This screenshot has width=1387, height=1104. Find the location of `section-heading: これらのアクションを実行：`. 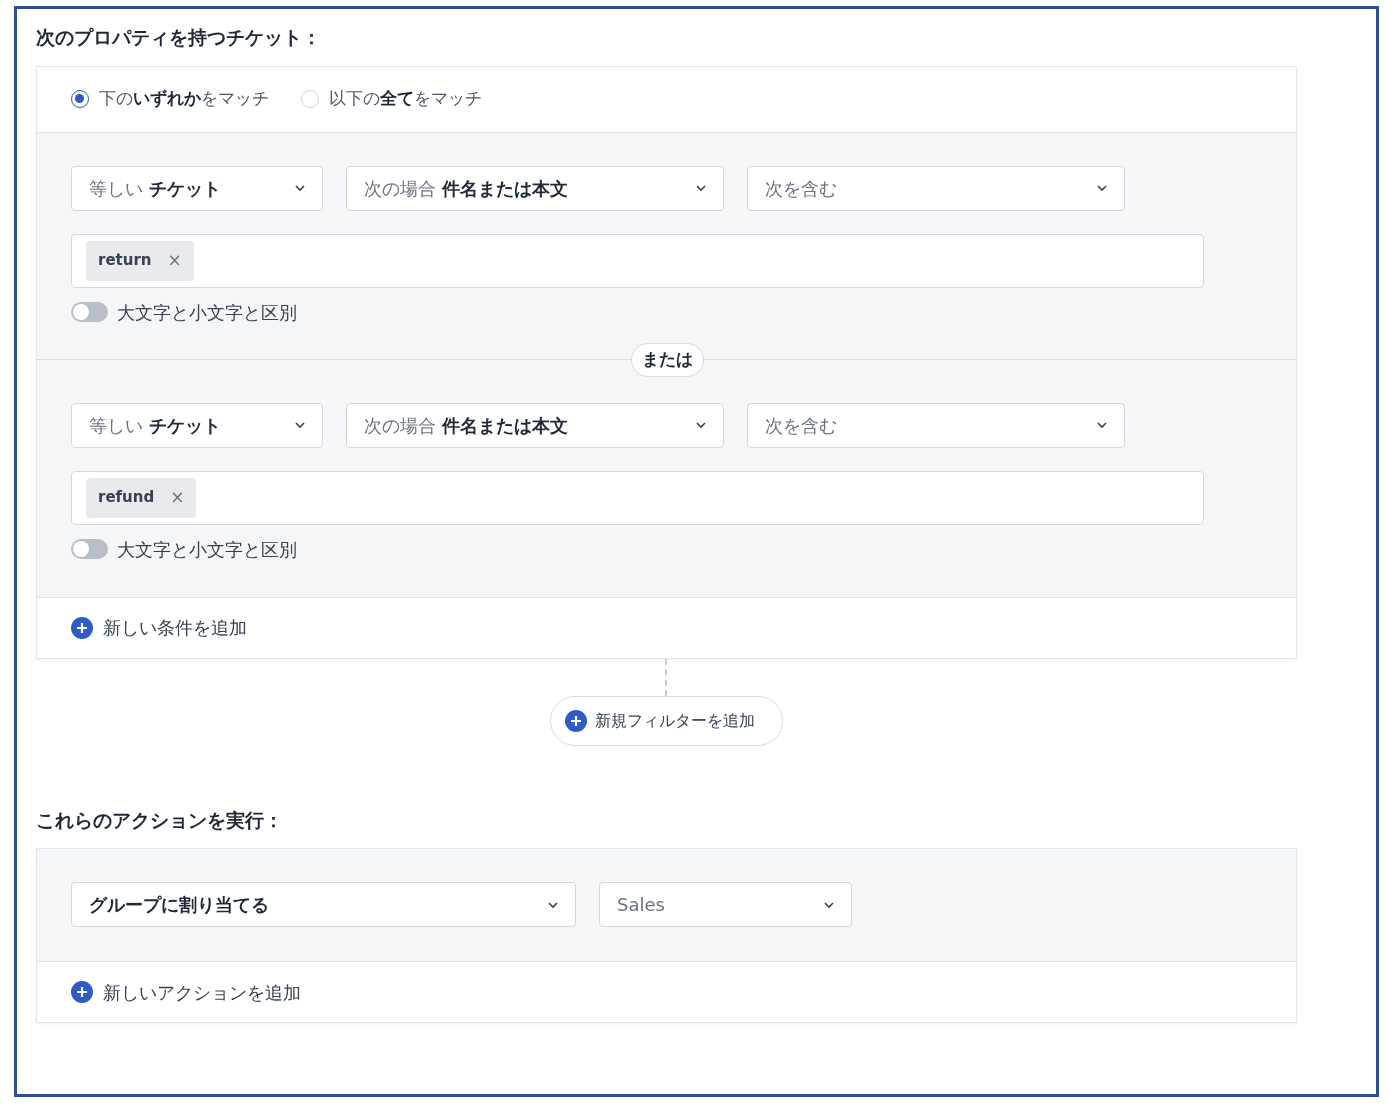

section-heading: これらのアクションを実行： is located at coordinates (160, 820).